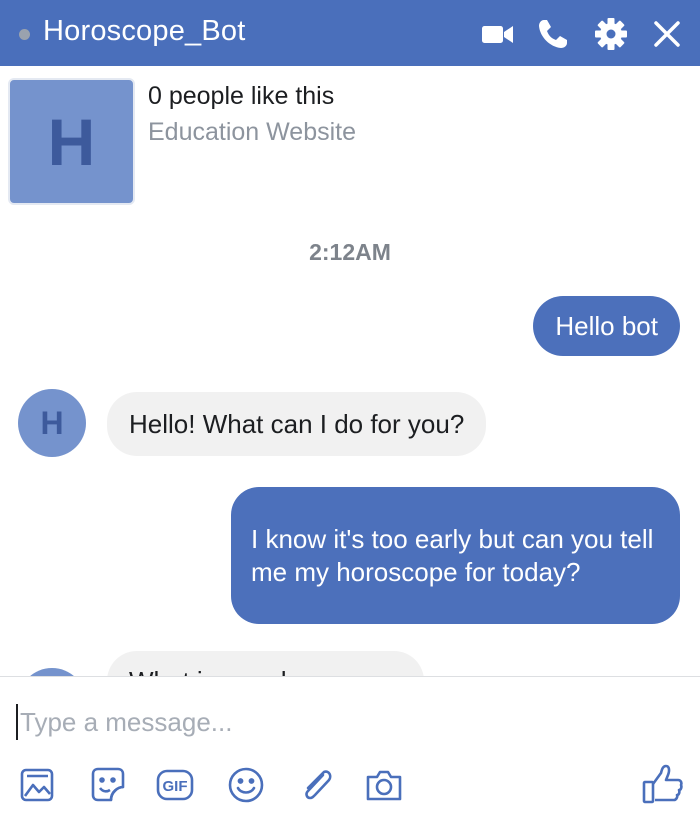 This screenshot has width=700, height=821. I want to click on phone-call-icon, so click(553, 34).